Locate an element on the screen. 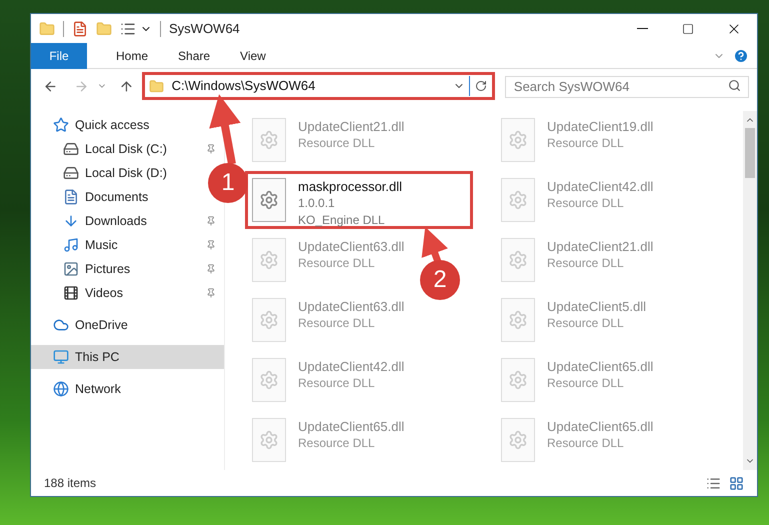 This screenshot has width=769, height=525. ribbon-tab: Share is located at coordinates (194, 55).